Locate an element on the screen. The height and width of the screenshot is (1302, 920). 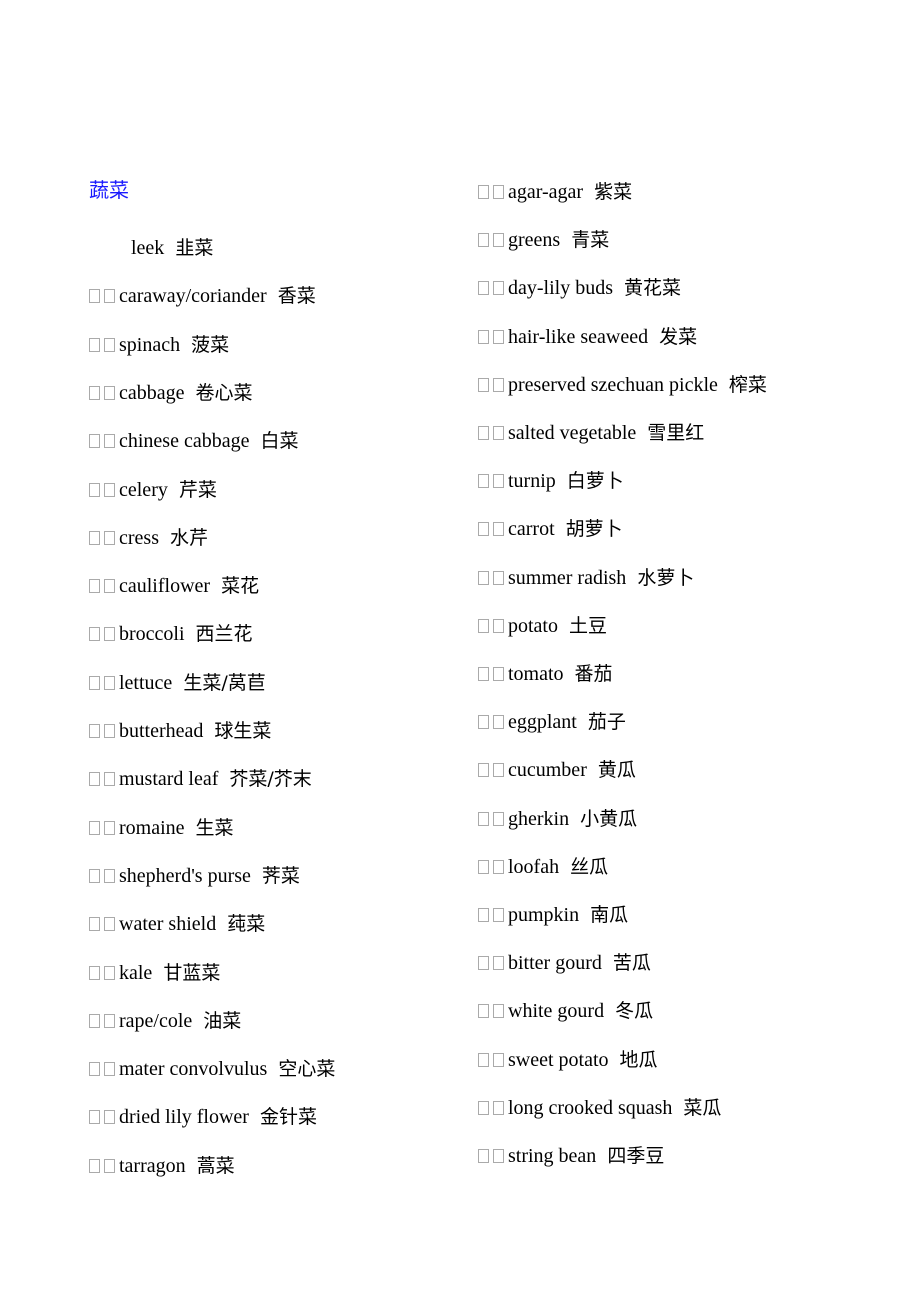
vocabulary-entry: water shield 莼菜 is located at coordinates (177, 924).